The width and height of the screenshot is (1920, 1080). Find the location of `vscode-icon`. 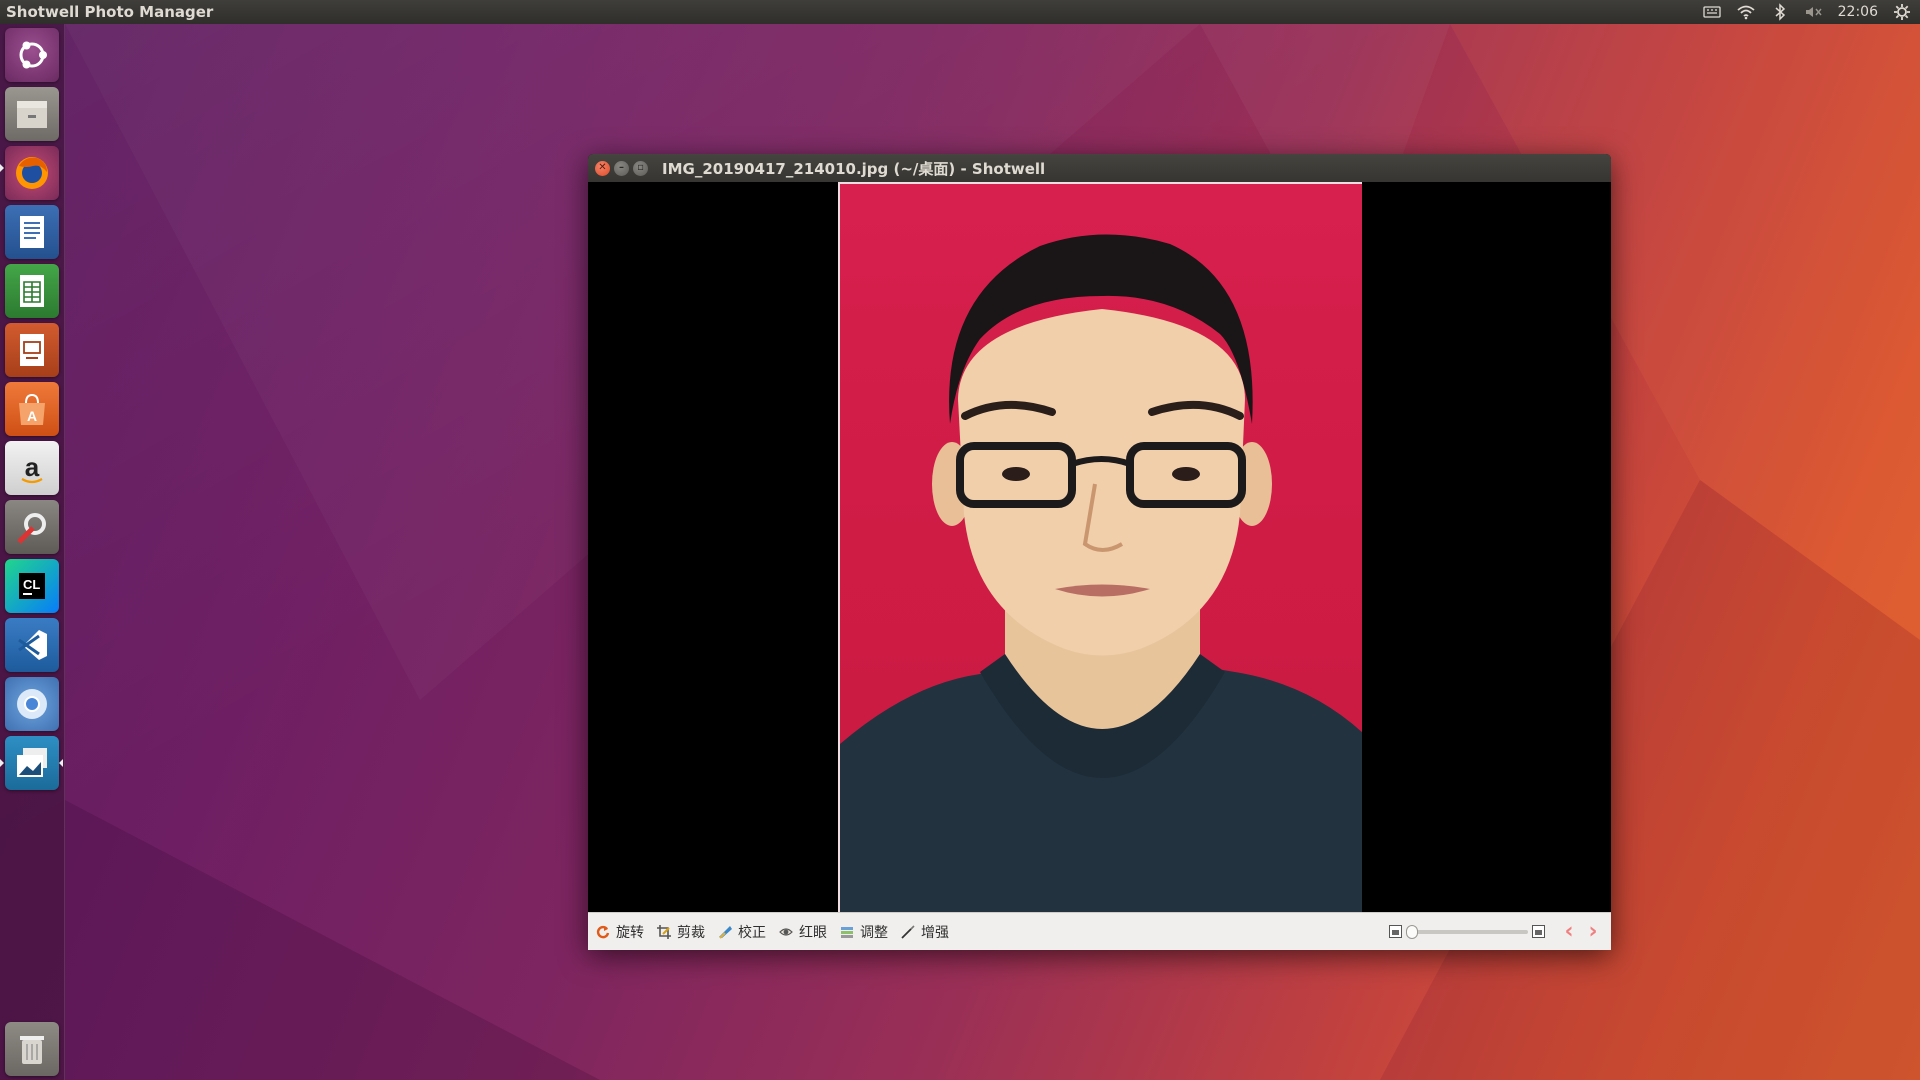

vscode-icon is located at coordinates (32, 645).